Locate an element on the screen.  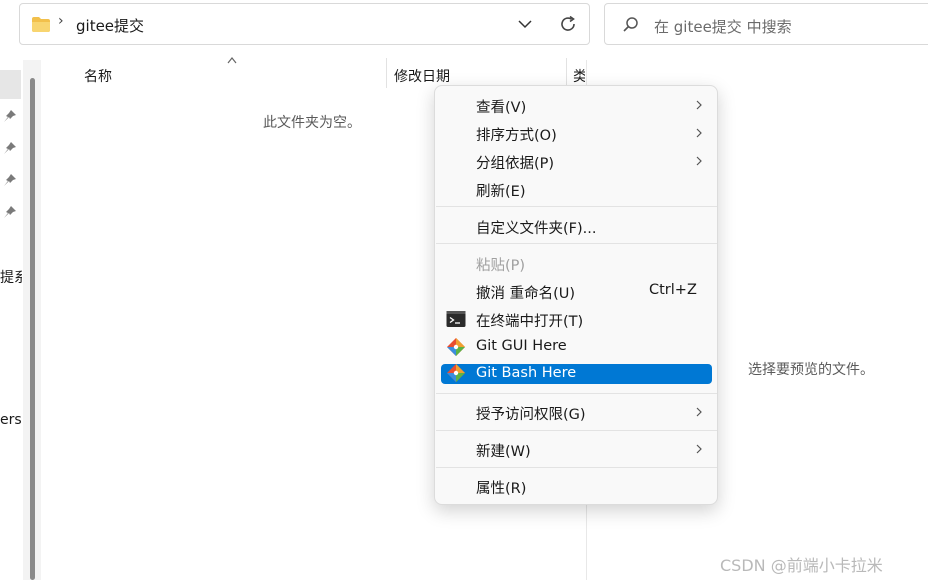
empty-folder-message: 此文件夹为空。 is located at coordinates (312, 123).